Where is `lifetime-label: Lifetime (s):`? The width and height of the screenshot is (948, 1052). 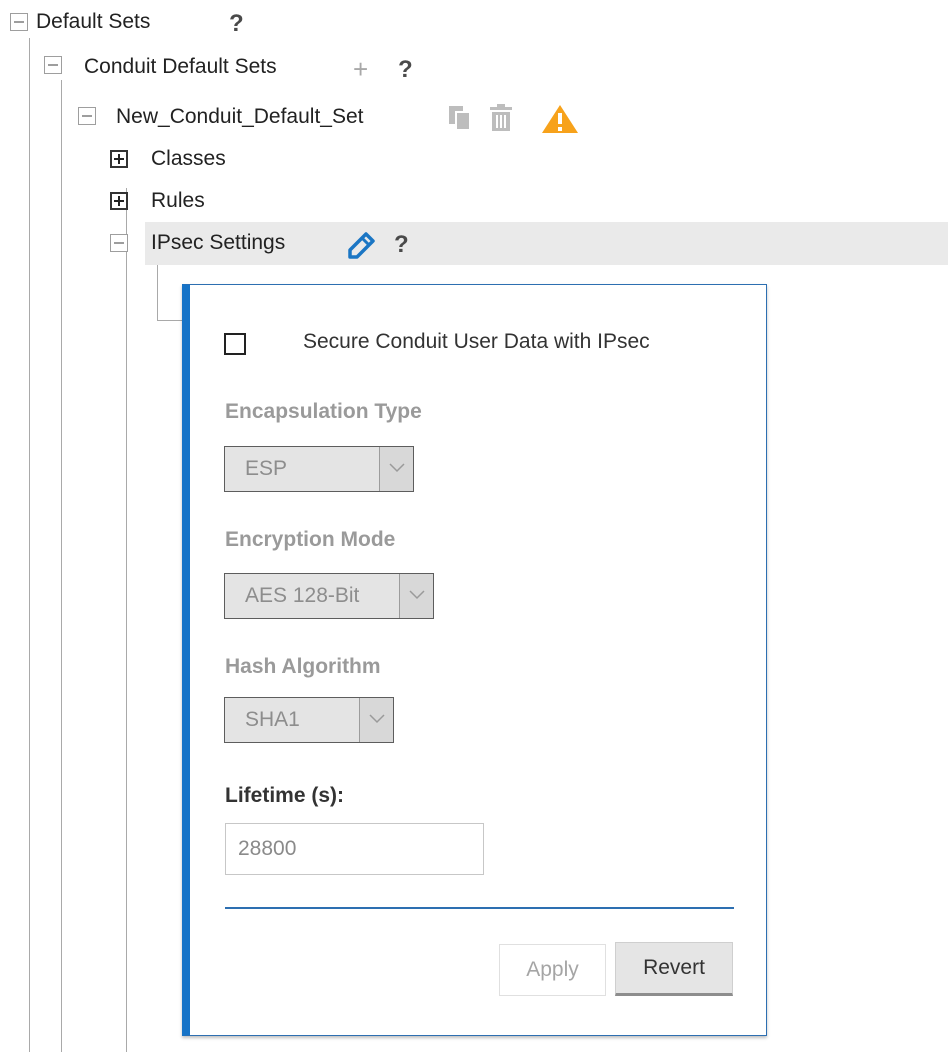 lifetime-label: Lifetime (s): is located at coordinates (285, 795).